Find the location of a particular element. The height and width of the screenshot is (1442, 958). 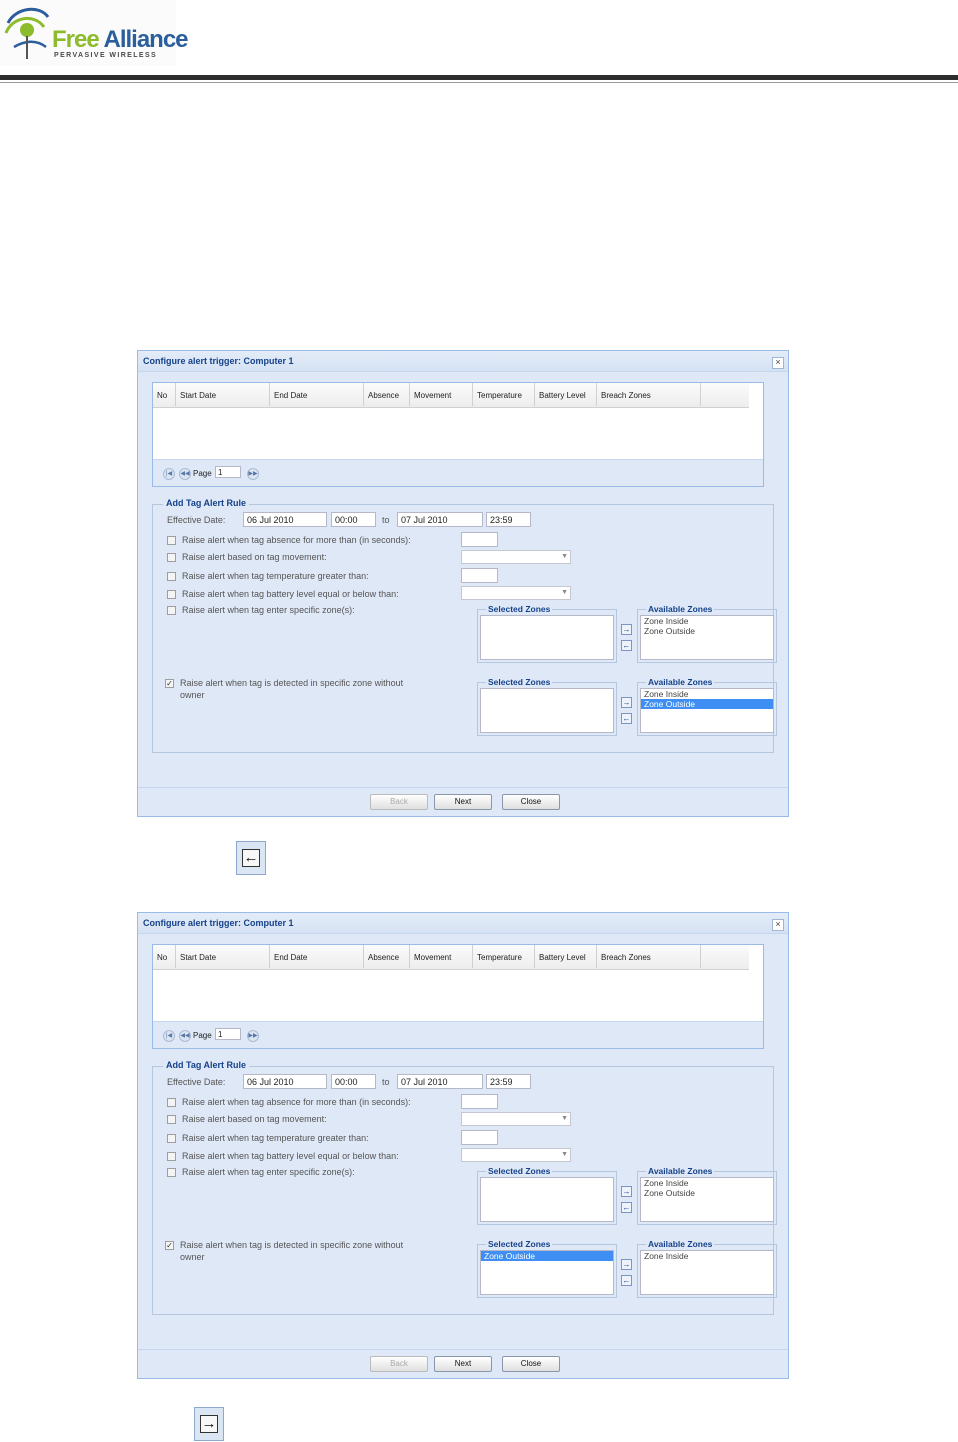

available-zones-group: Available Zones Zone Inside is located at coordinates (707, 1268).